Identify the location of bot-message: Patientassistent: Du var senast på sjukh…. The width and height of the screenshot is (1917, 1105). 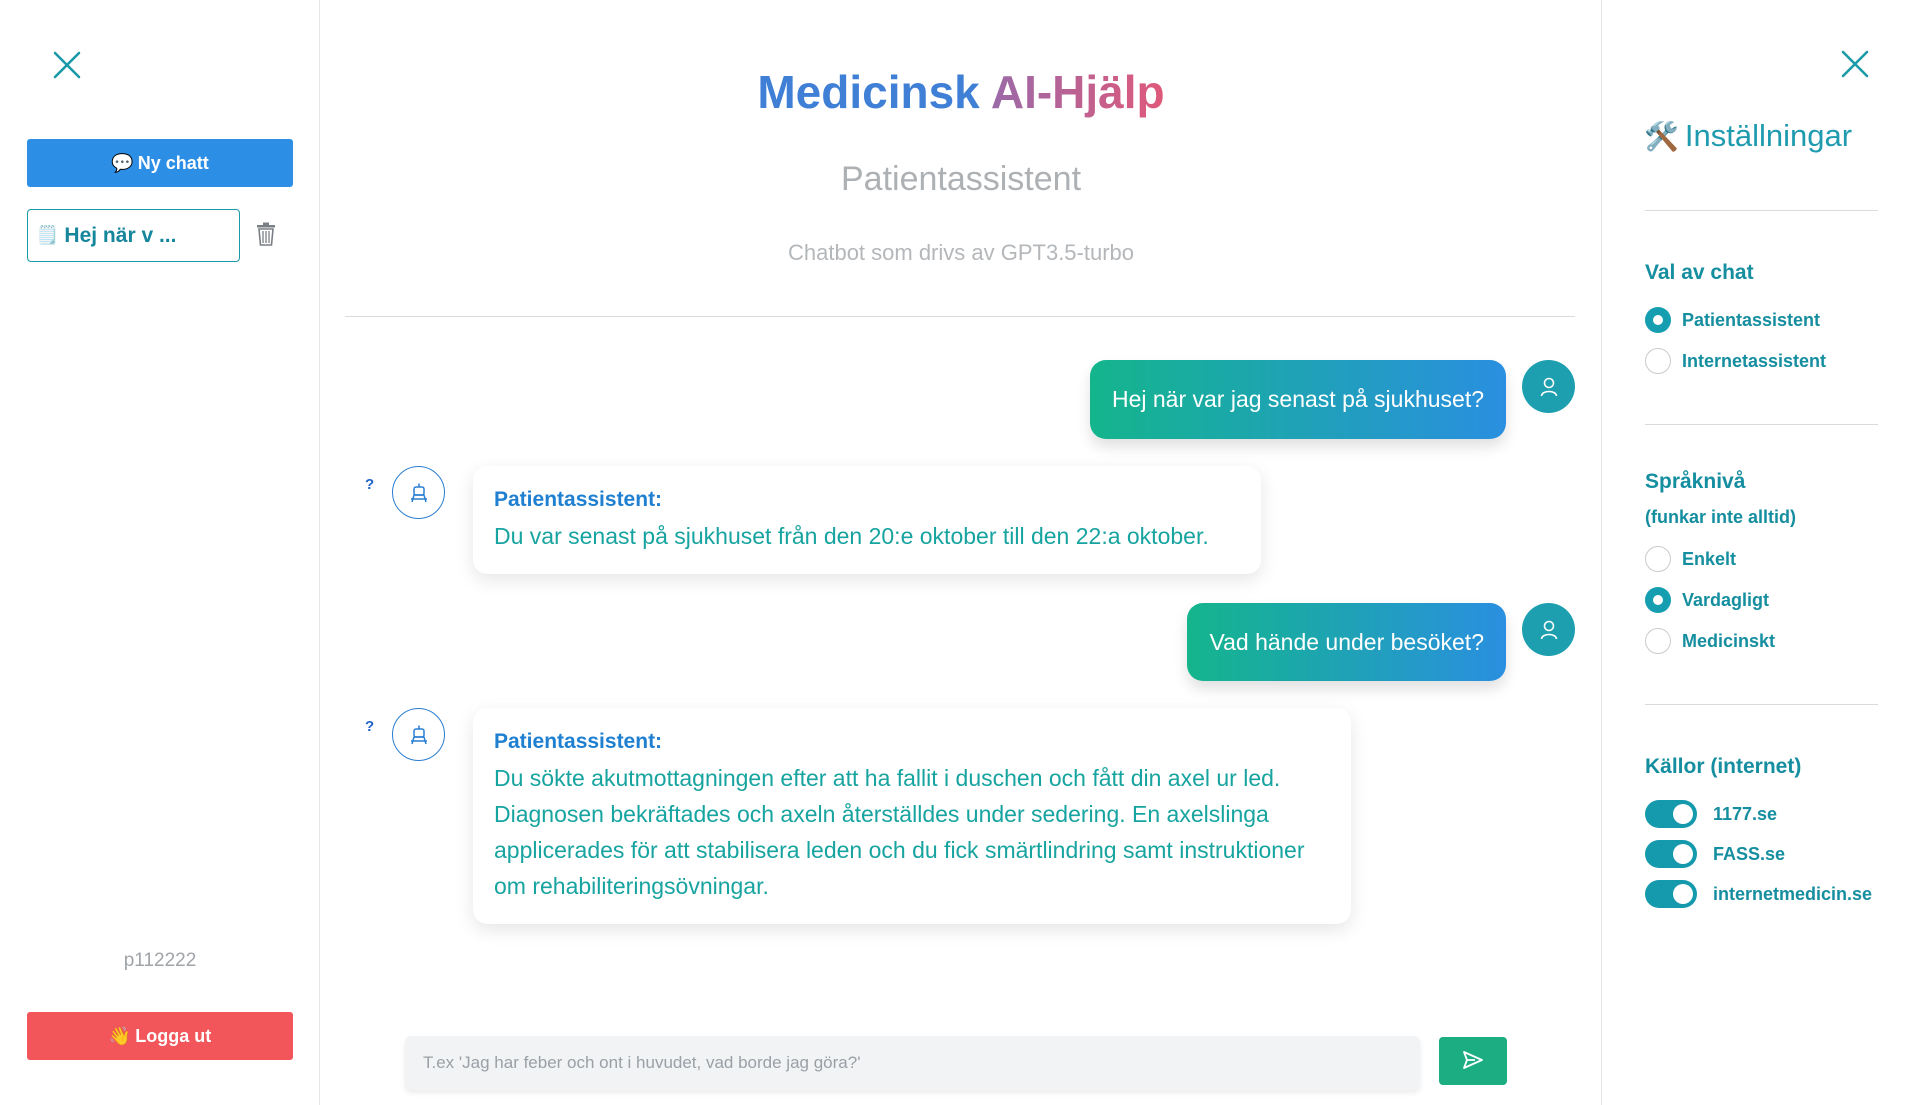
(867, 520).